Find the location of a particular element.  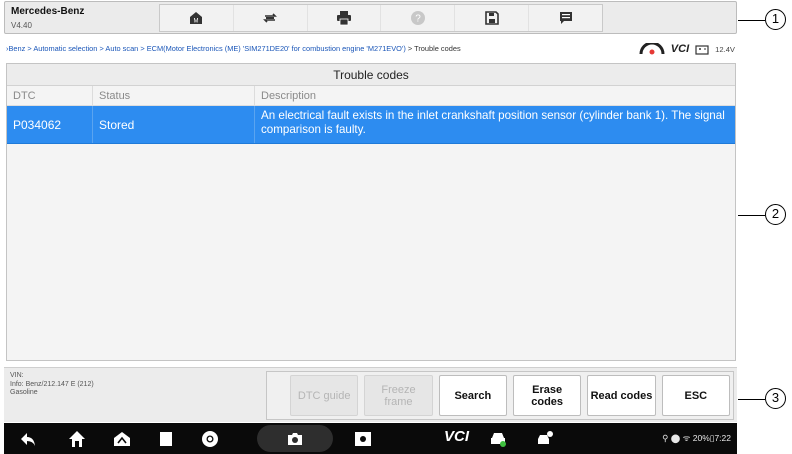

home-icon: M is located at coordinates (196, 18).